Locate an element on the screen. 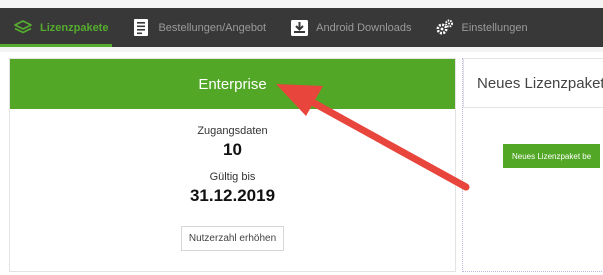 This screenshot has height=275, width=603. nav-item-bestellungen: Bestellungen/Angebot is located at coordinates (192, 27).